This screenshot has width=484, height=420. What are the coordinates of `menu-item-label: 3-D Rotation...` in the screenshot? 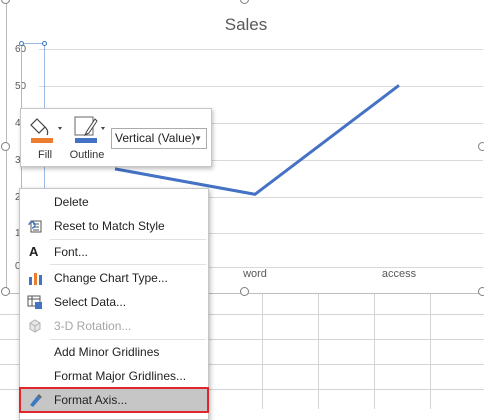 It's located at (93, 326).